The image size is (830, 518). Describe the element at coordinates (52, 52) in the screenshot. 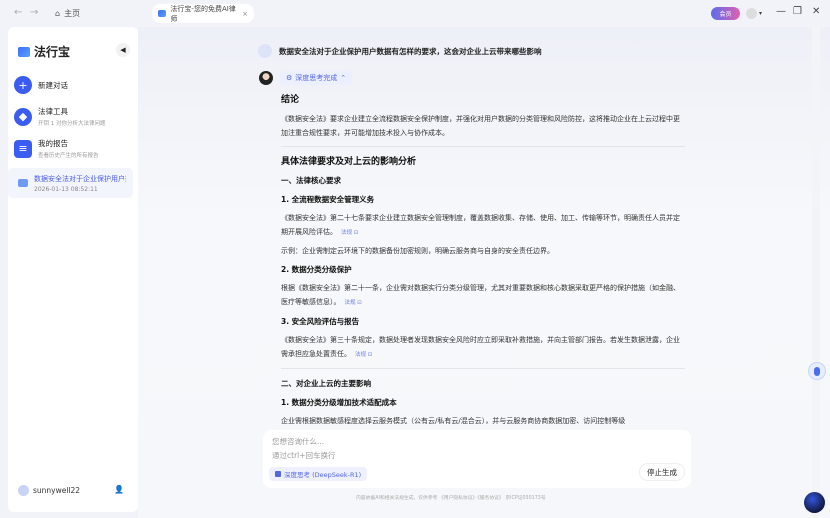

I see `brand-name: 法行宝` at that location.